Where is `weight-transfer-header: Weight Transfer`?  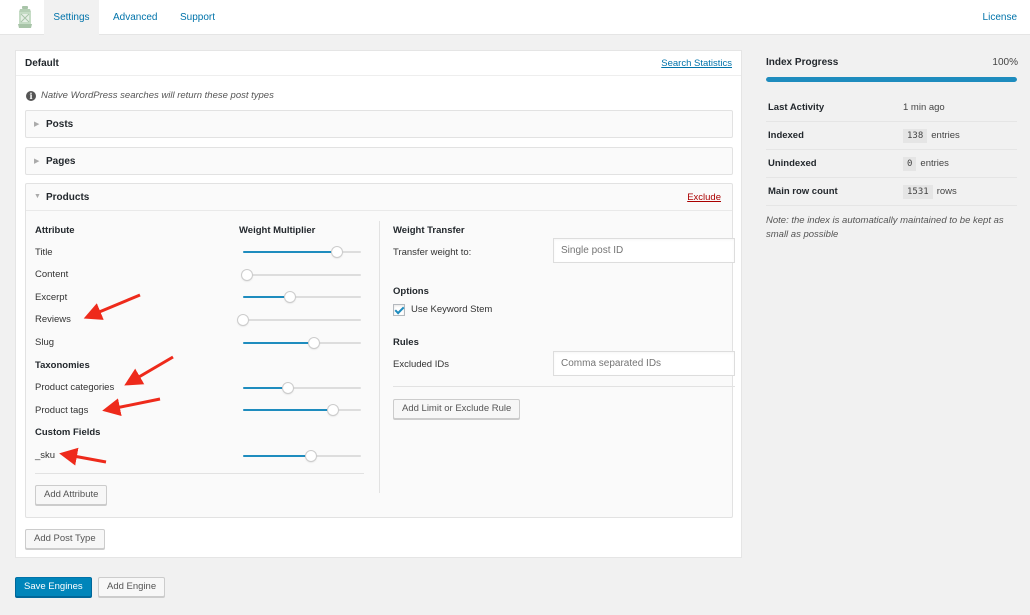 weight-transfer-header: Weight Transfer is located at coordinates (429, 230).